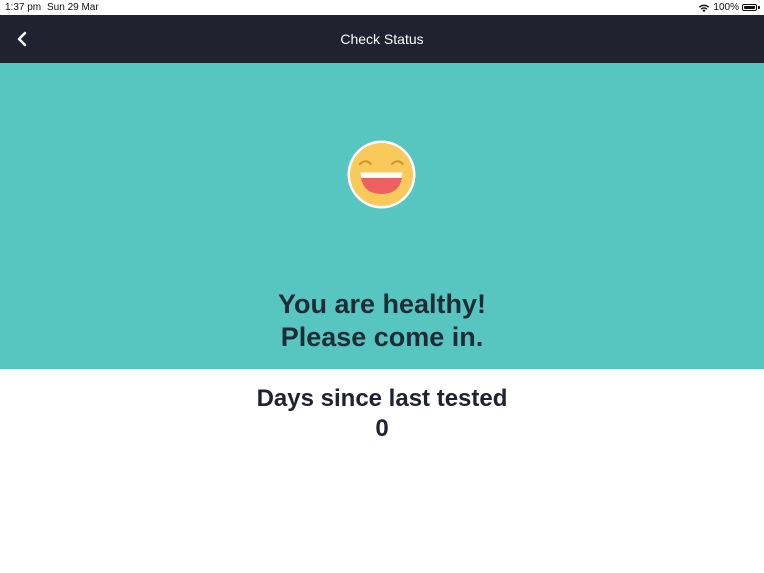 This screenshot has height=573, width=764. I want to click on health-message: You are healthy! Please come in., so click(382, 321).